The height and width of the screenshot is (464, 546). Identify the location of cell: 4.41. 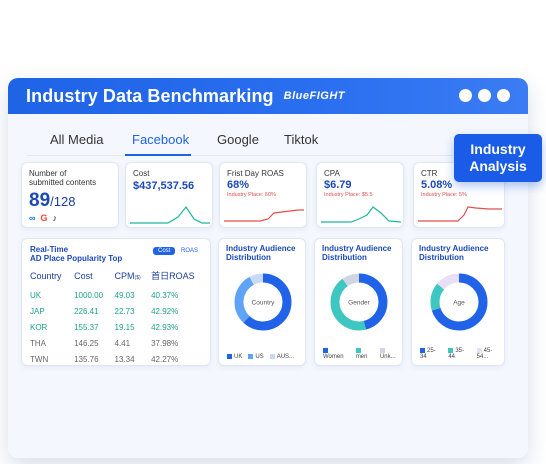
(122, 343).